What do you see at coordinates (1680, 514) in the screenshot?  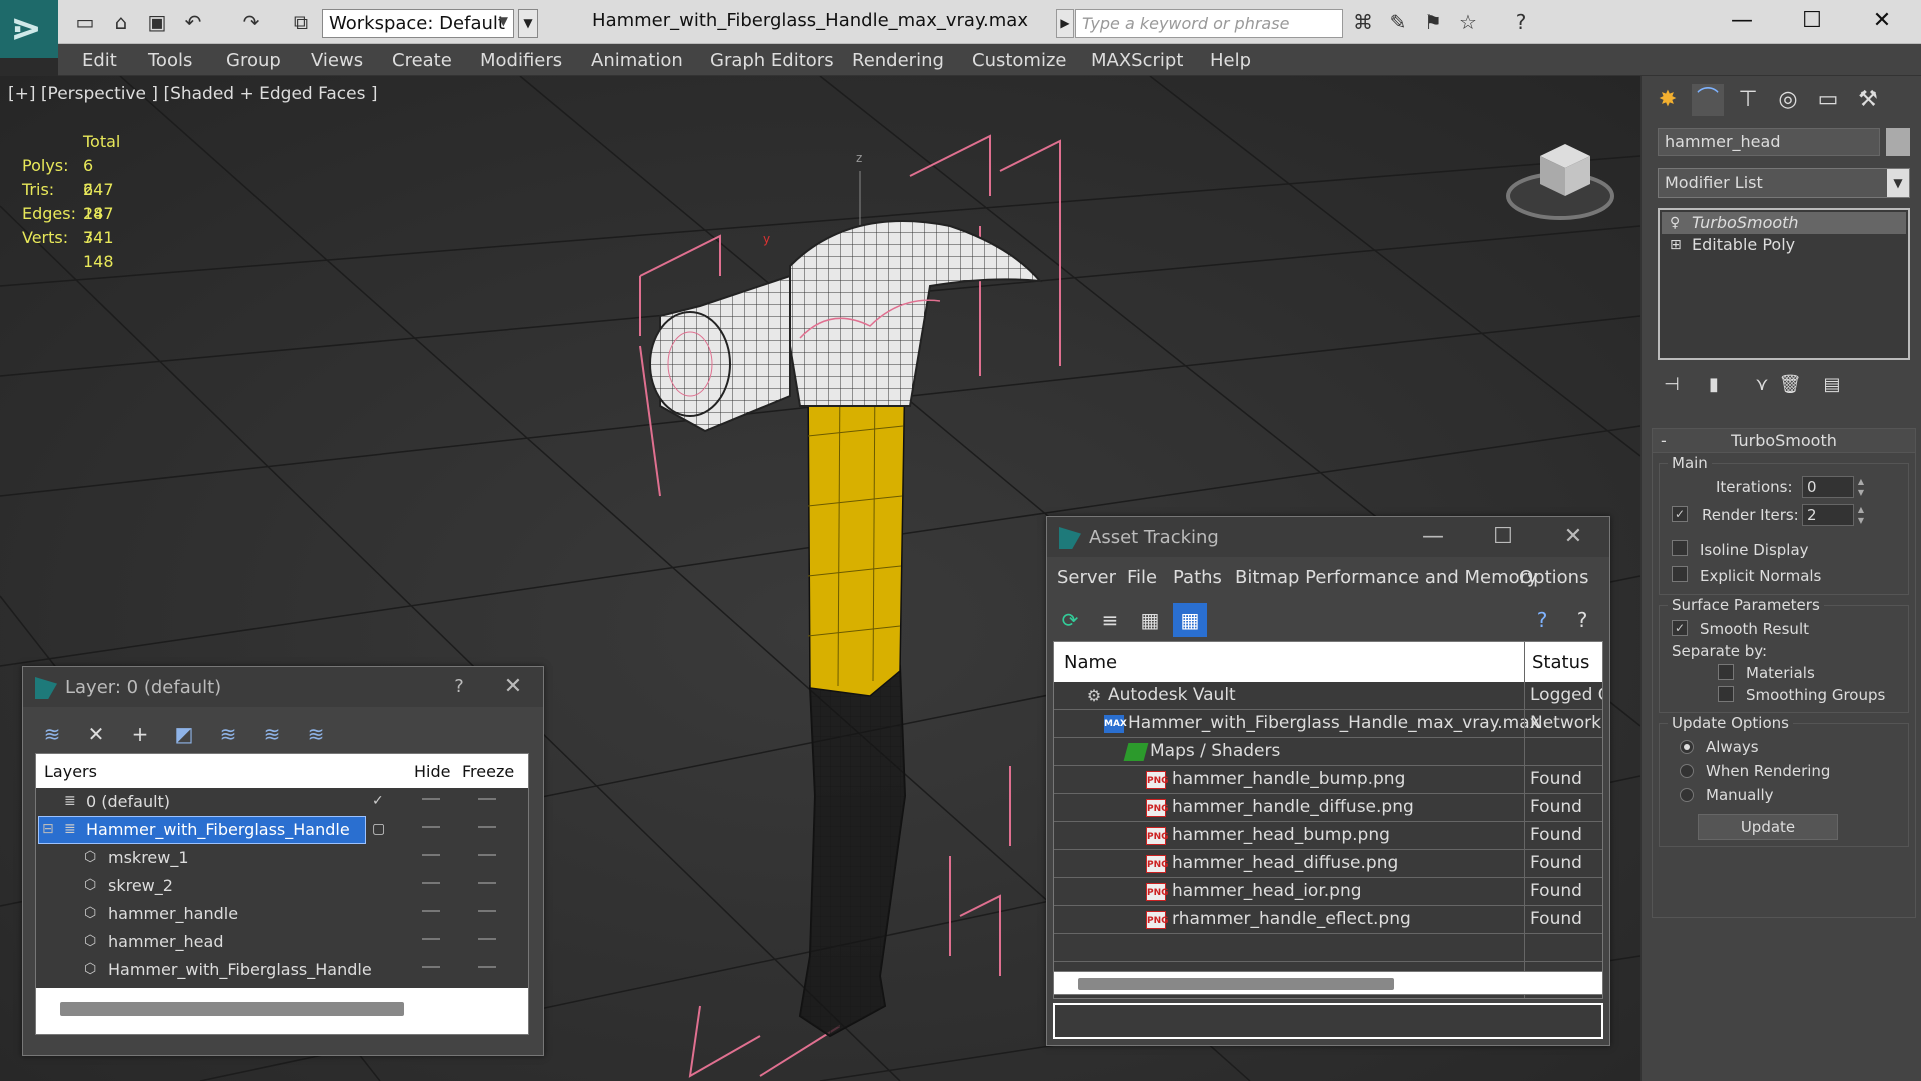 I see `render-iters-checkbox: ✓` at bounding box center [1680, 514].